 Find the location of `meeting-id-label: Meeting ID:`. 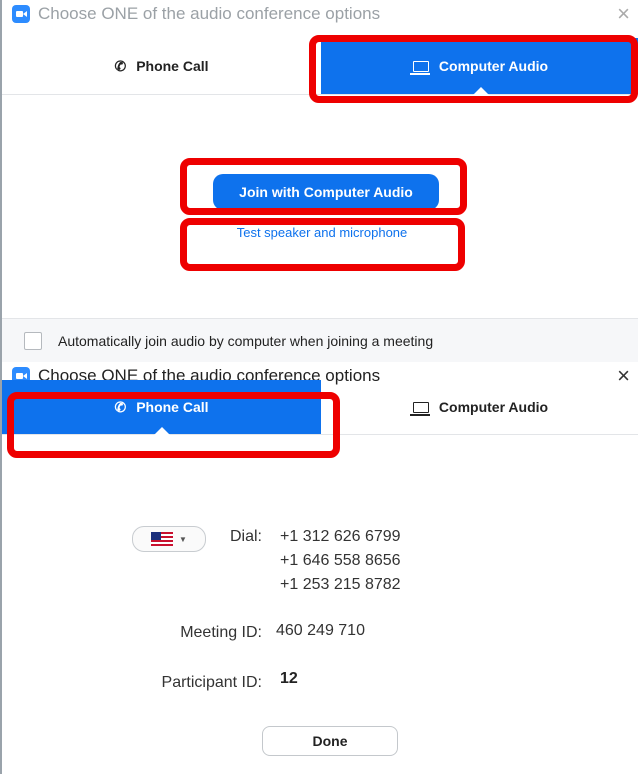

meeting-id-label: Meeting ID: is located at coordinates (221, 632).